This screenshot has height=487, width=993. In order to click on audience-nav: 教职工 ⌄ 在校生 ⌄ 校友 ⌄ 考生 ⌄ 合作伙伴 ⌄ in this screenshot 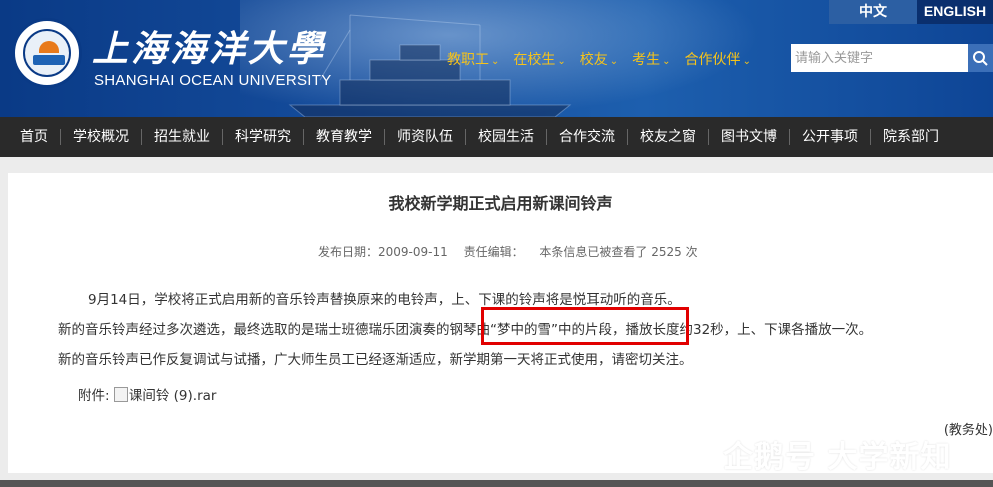, I will do `click(606, 59)`.